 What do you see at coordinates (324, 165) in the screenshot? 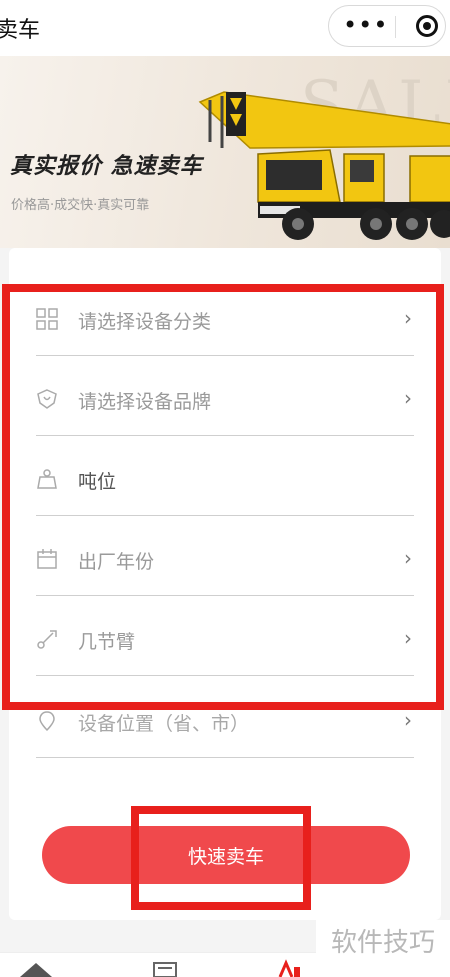
I see `crane-truck-image` at bounding box center [324, 165].